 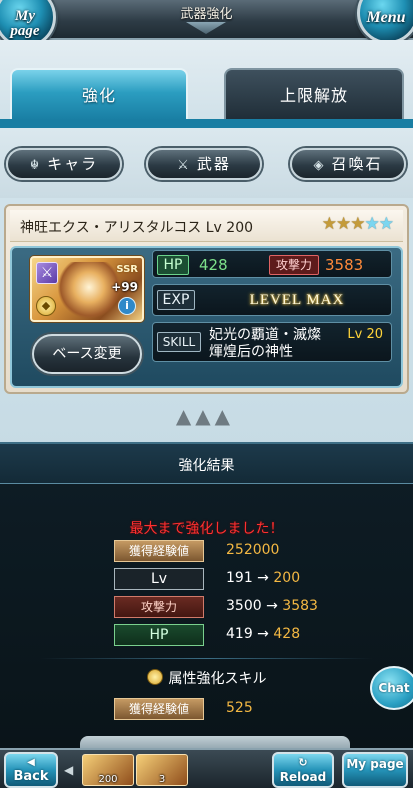 I want to click on element-exp-value: 525, so click(x=239, y=708).